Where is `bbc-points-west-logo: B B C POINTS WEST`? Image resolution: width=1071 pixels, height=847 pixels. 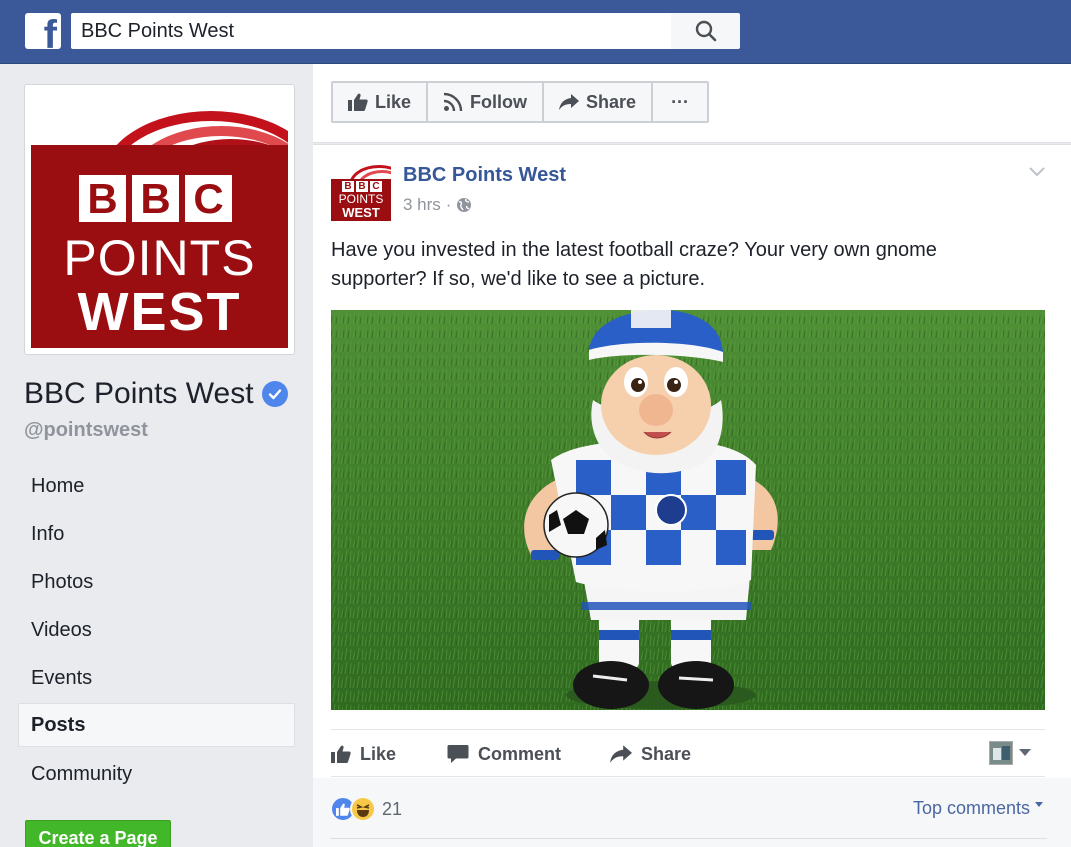
bbc-points-west-logo: B B C POINTS WEST is located at coordinates (159, 219).